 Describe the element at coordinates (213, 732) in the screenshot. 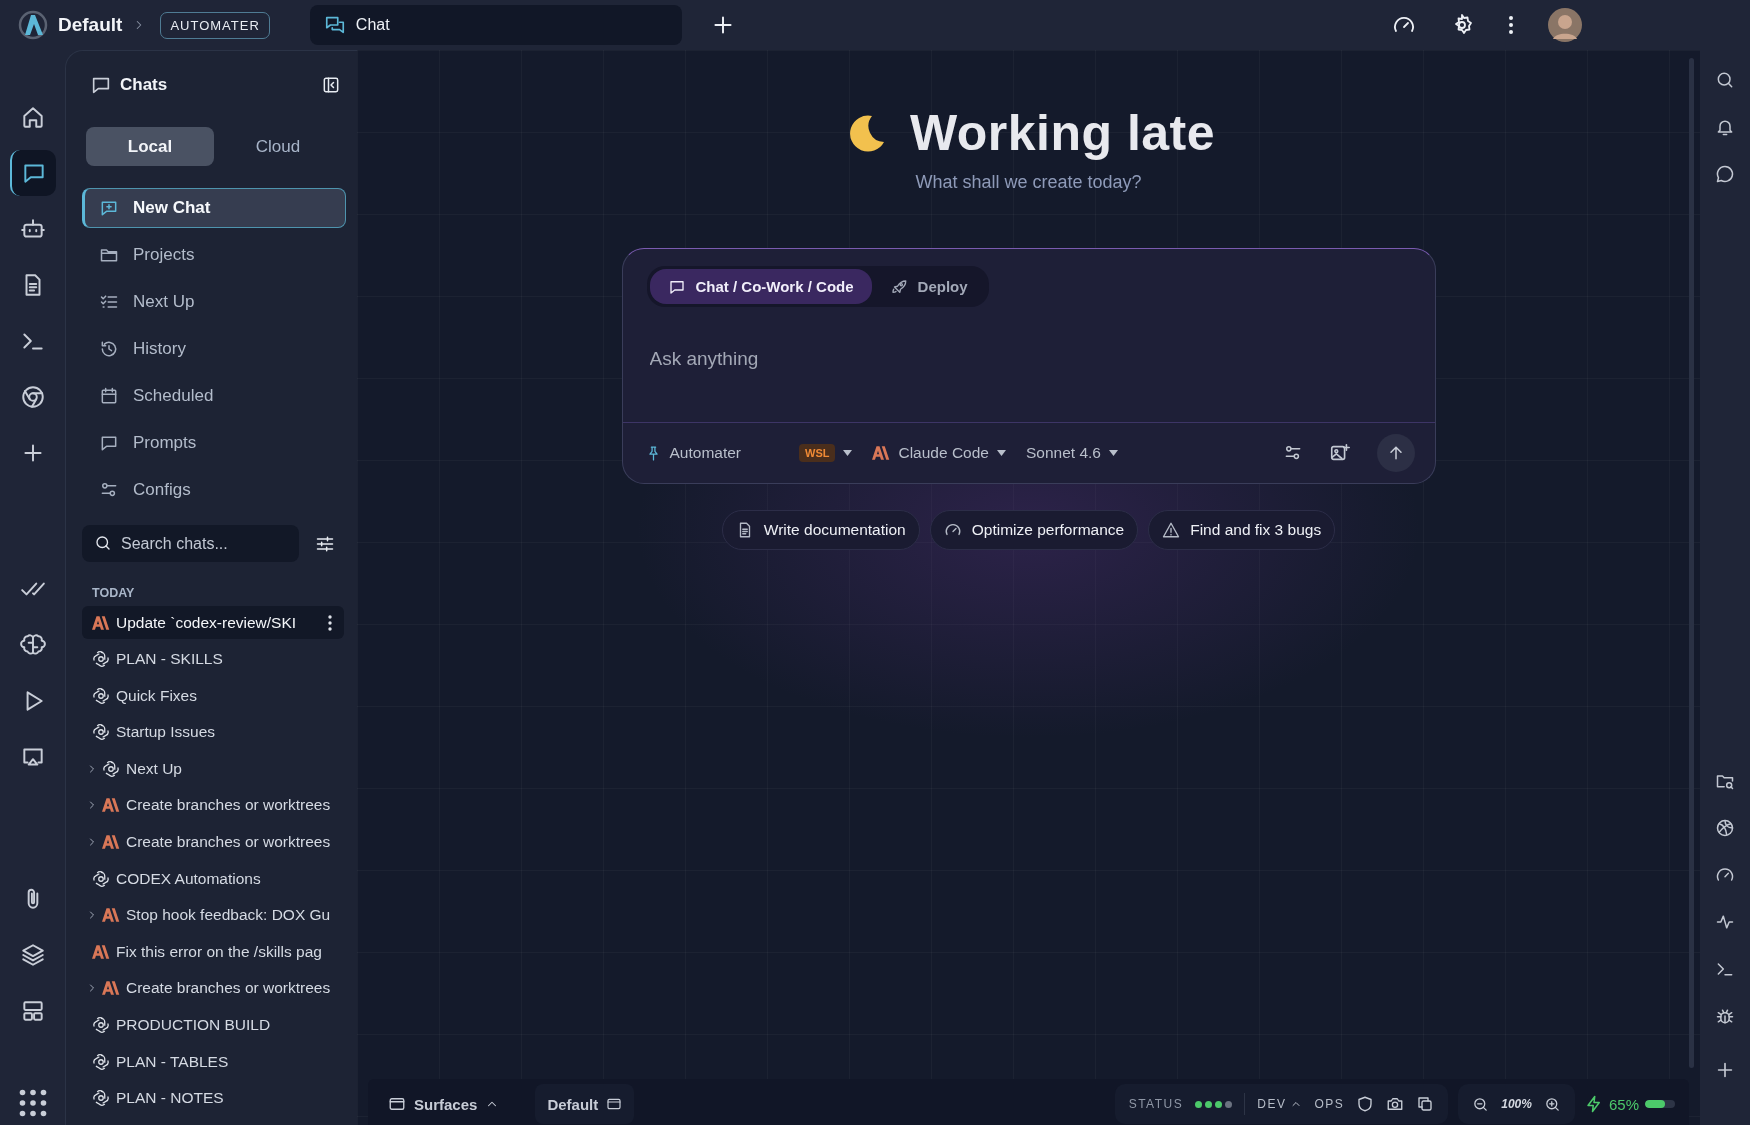

I see `chat-item: Startup Issues` at that location.